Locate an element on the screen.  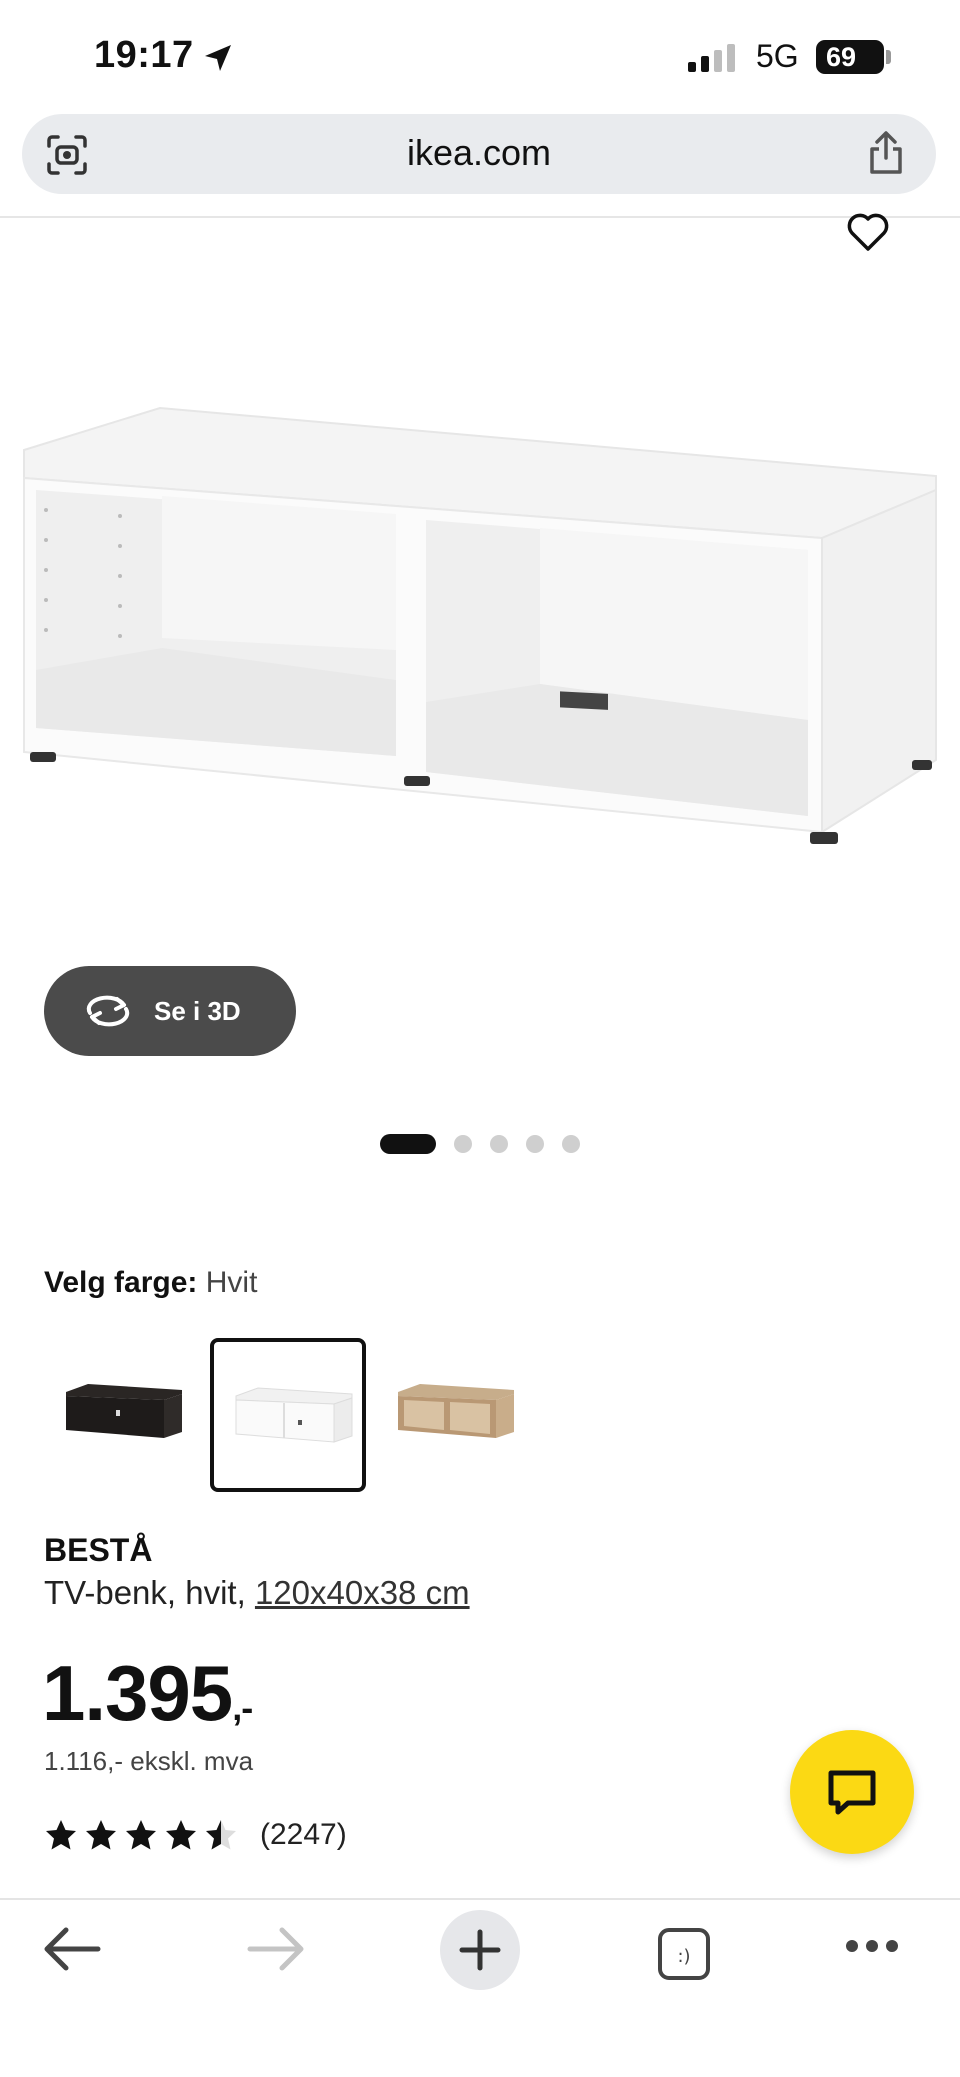
favorite-heart-icon is located at coordinates (868, 232).